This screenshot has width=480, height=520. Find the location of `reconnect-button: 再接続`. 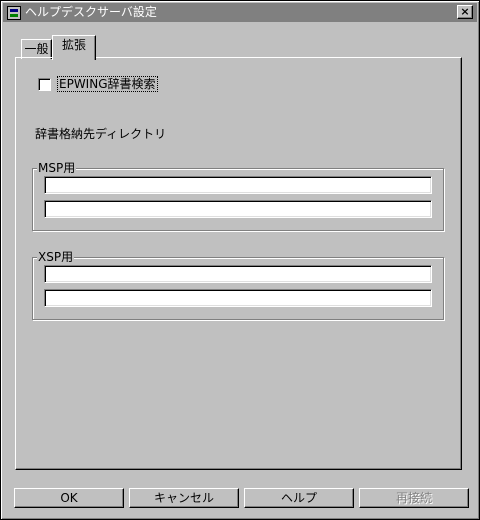

reconnect-button: 再接続 is located at coordinates (414, 498).